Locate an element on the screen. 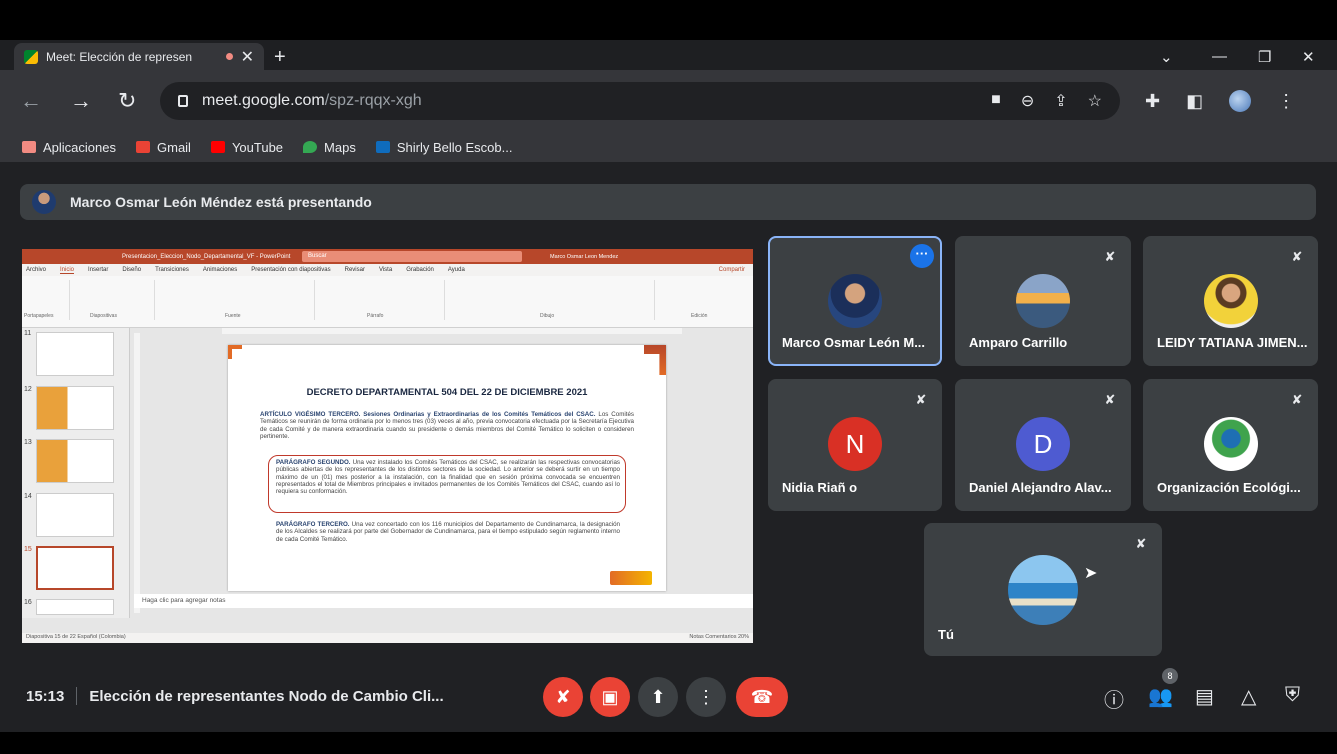  ppt-menu-item: Ayuda is located at coordinates (456, 270).